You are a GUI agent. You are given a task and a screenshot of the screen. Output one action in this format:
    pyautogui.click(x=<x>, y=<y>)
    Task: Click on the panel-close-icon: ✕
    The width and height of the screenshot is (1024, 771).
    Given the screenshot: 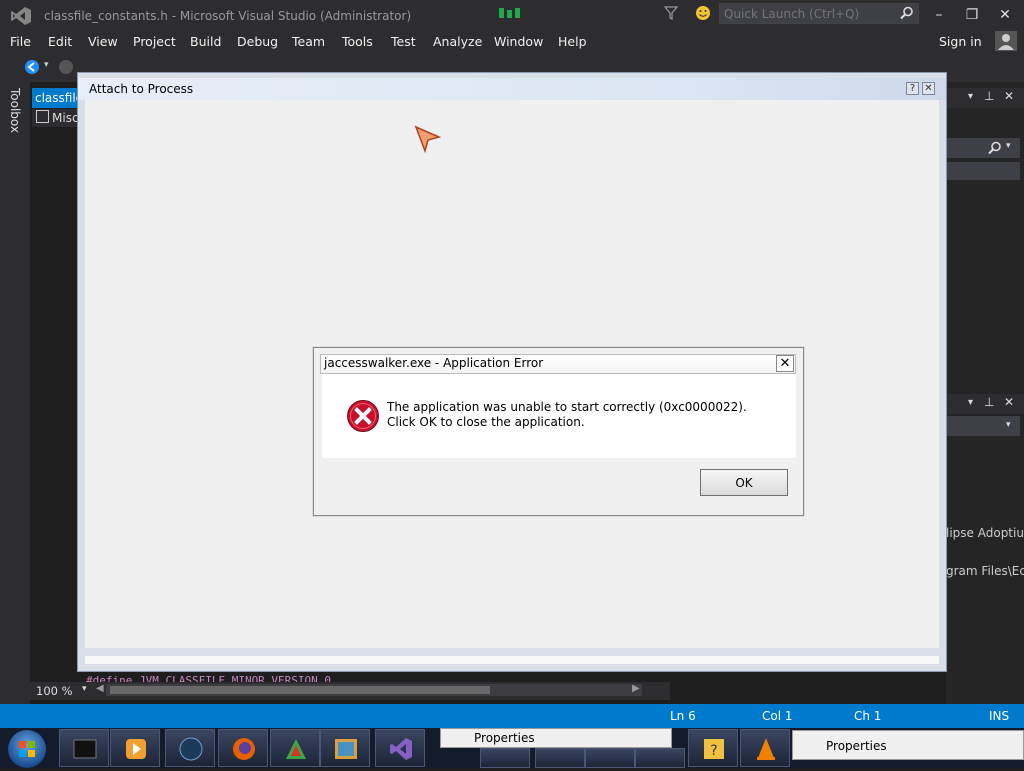 What is the action you would take?
    pyautogui.click(x=1009, y=96)
    